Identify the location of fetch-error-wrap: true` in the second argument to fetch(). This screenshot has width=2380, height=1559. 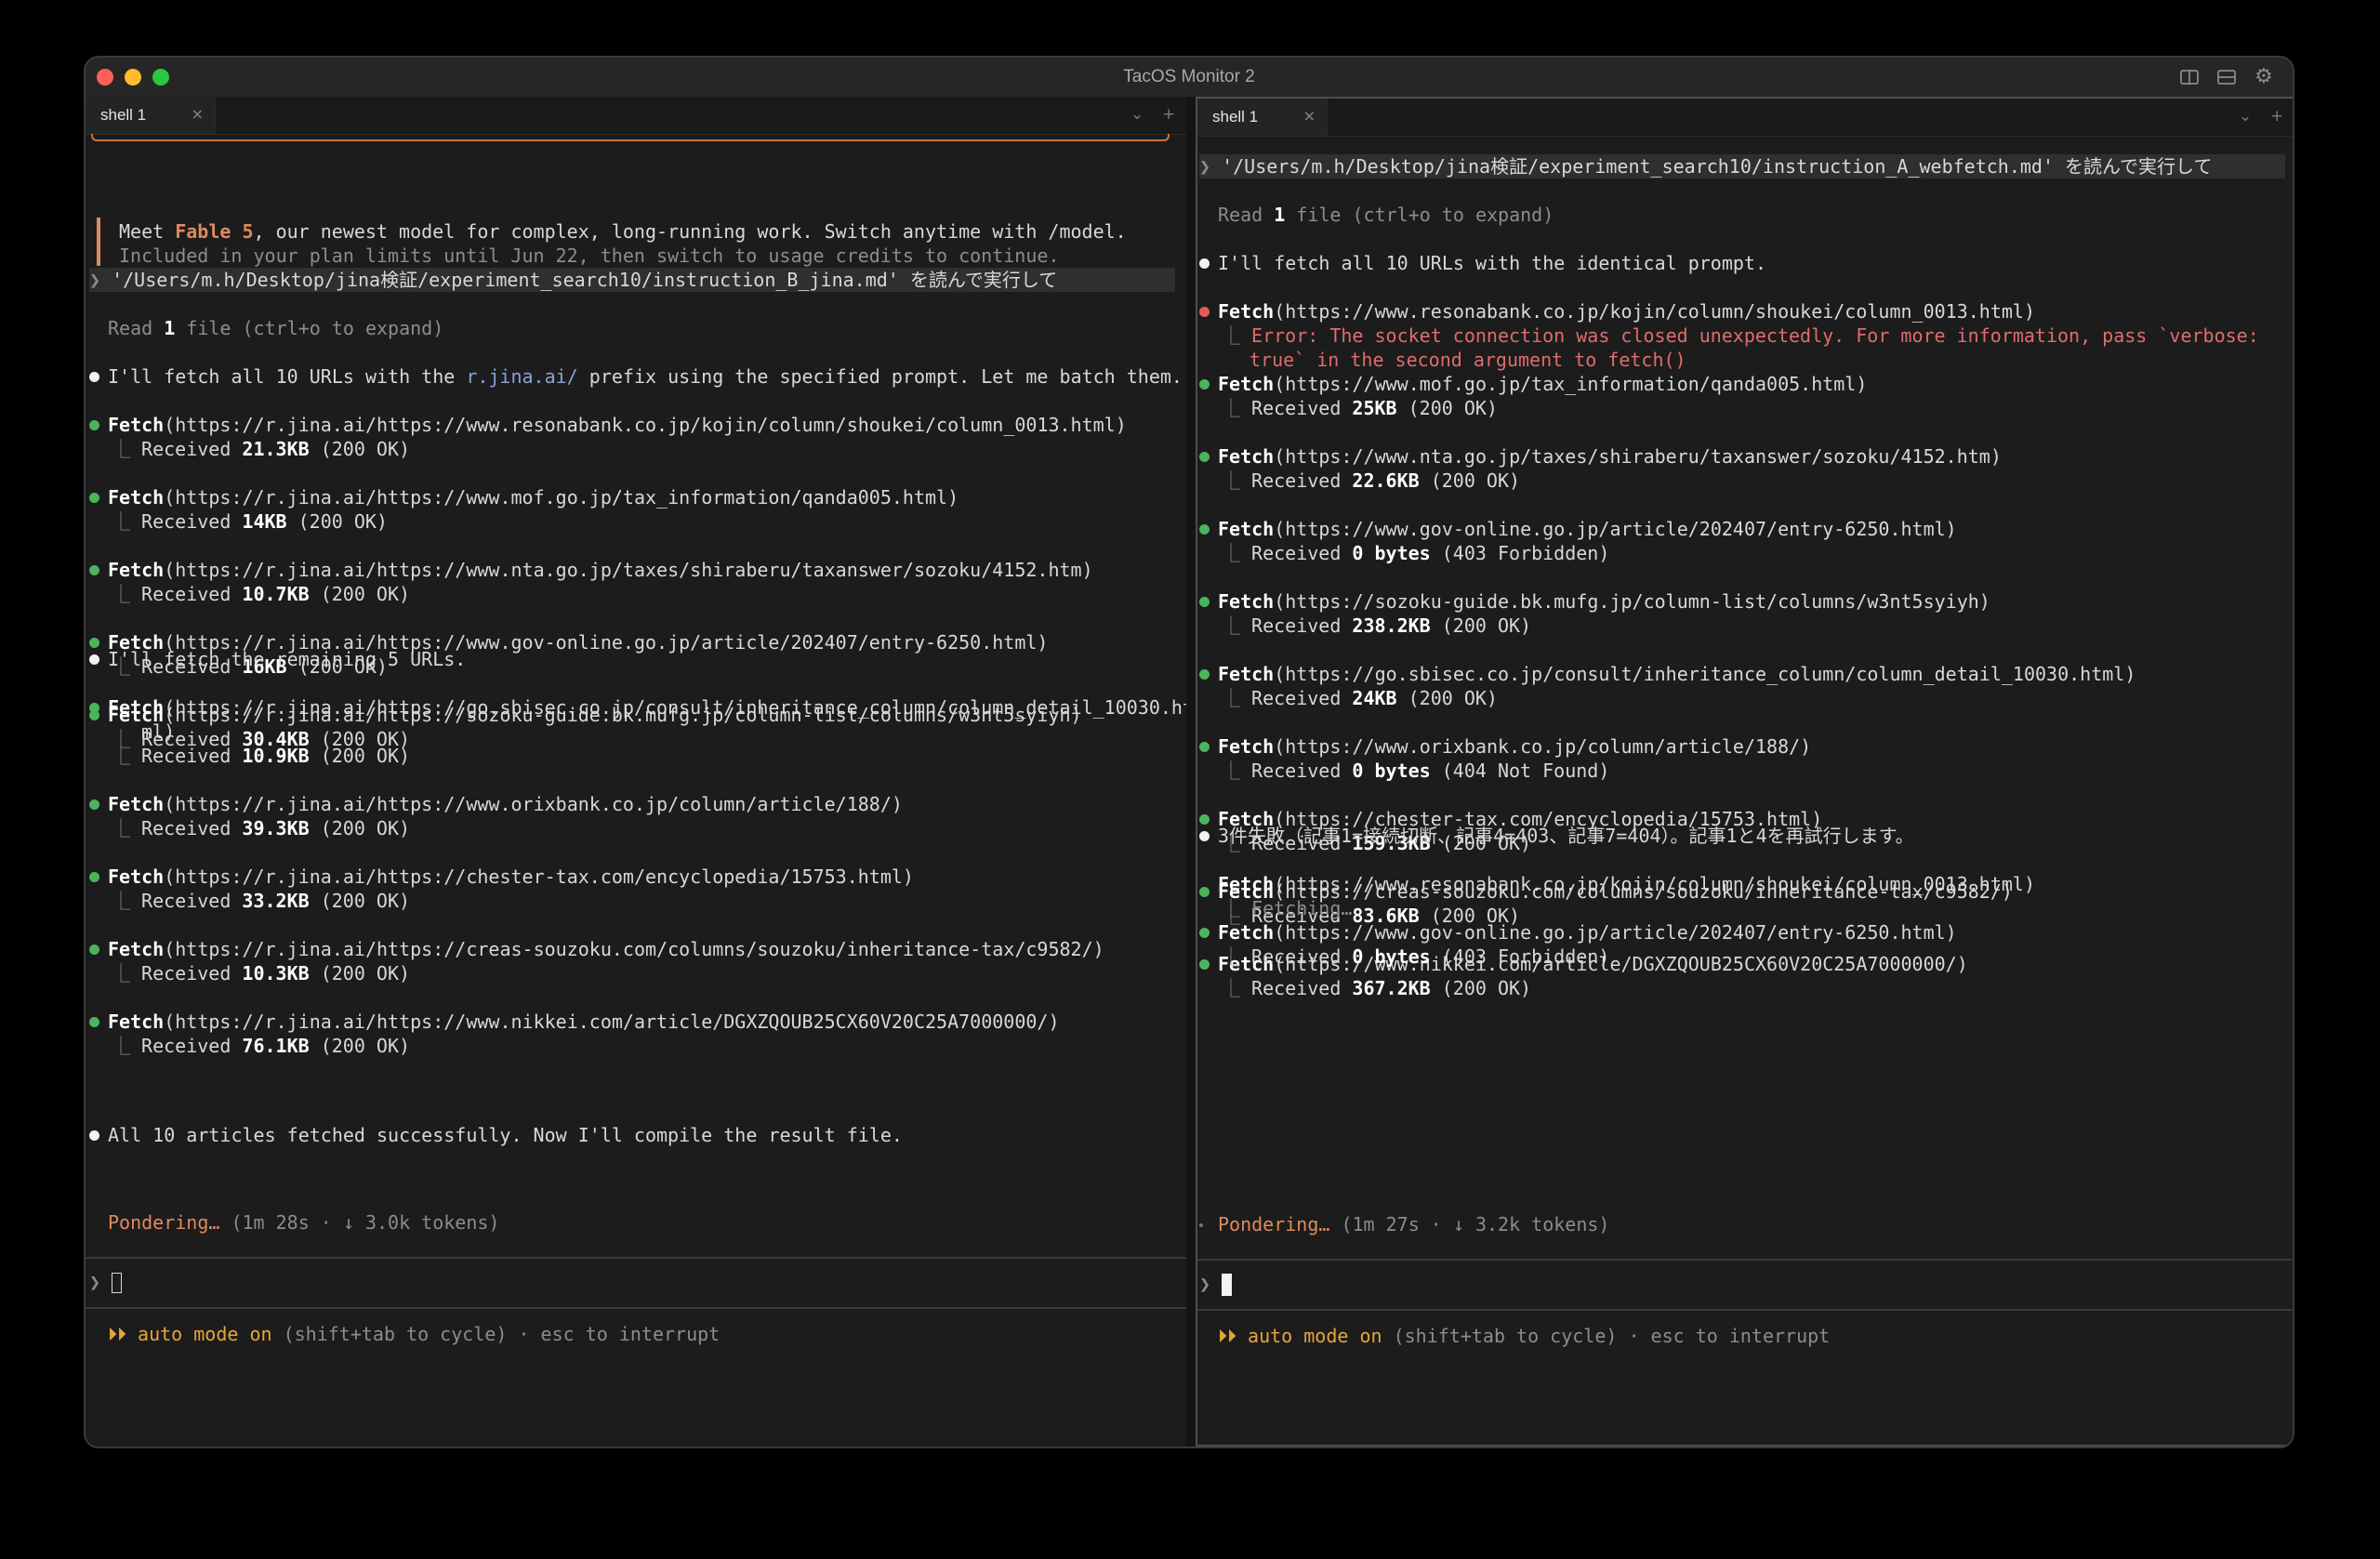
(1468, 360).